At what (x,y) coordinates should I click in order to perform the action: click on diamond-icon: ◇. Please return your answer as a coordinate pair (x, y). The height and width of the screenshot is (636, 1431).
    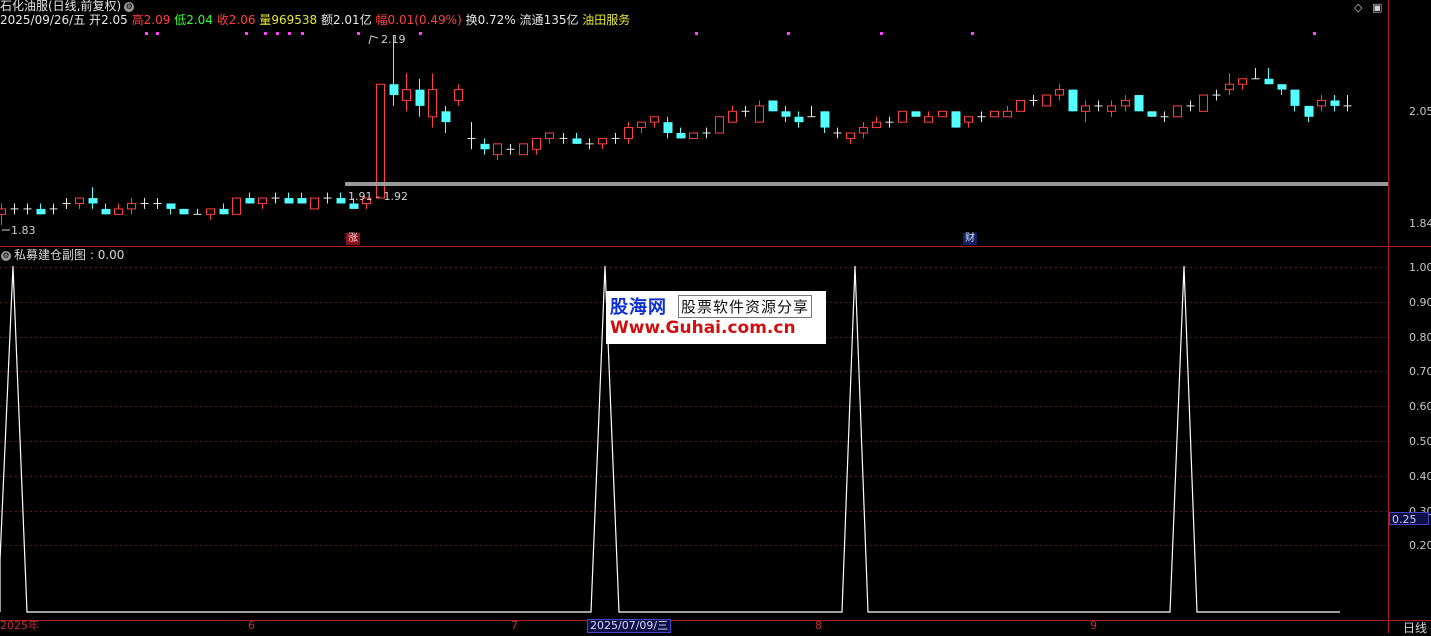
    Looking at the image, I should click on (1358, 8).